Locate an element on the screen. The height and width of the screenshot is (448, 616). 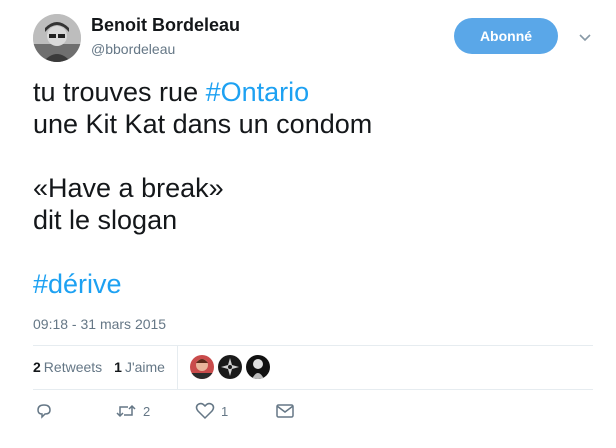
retweet-count: 2 is located at coordinates (147, 411).